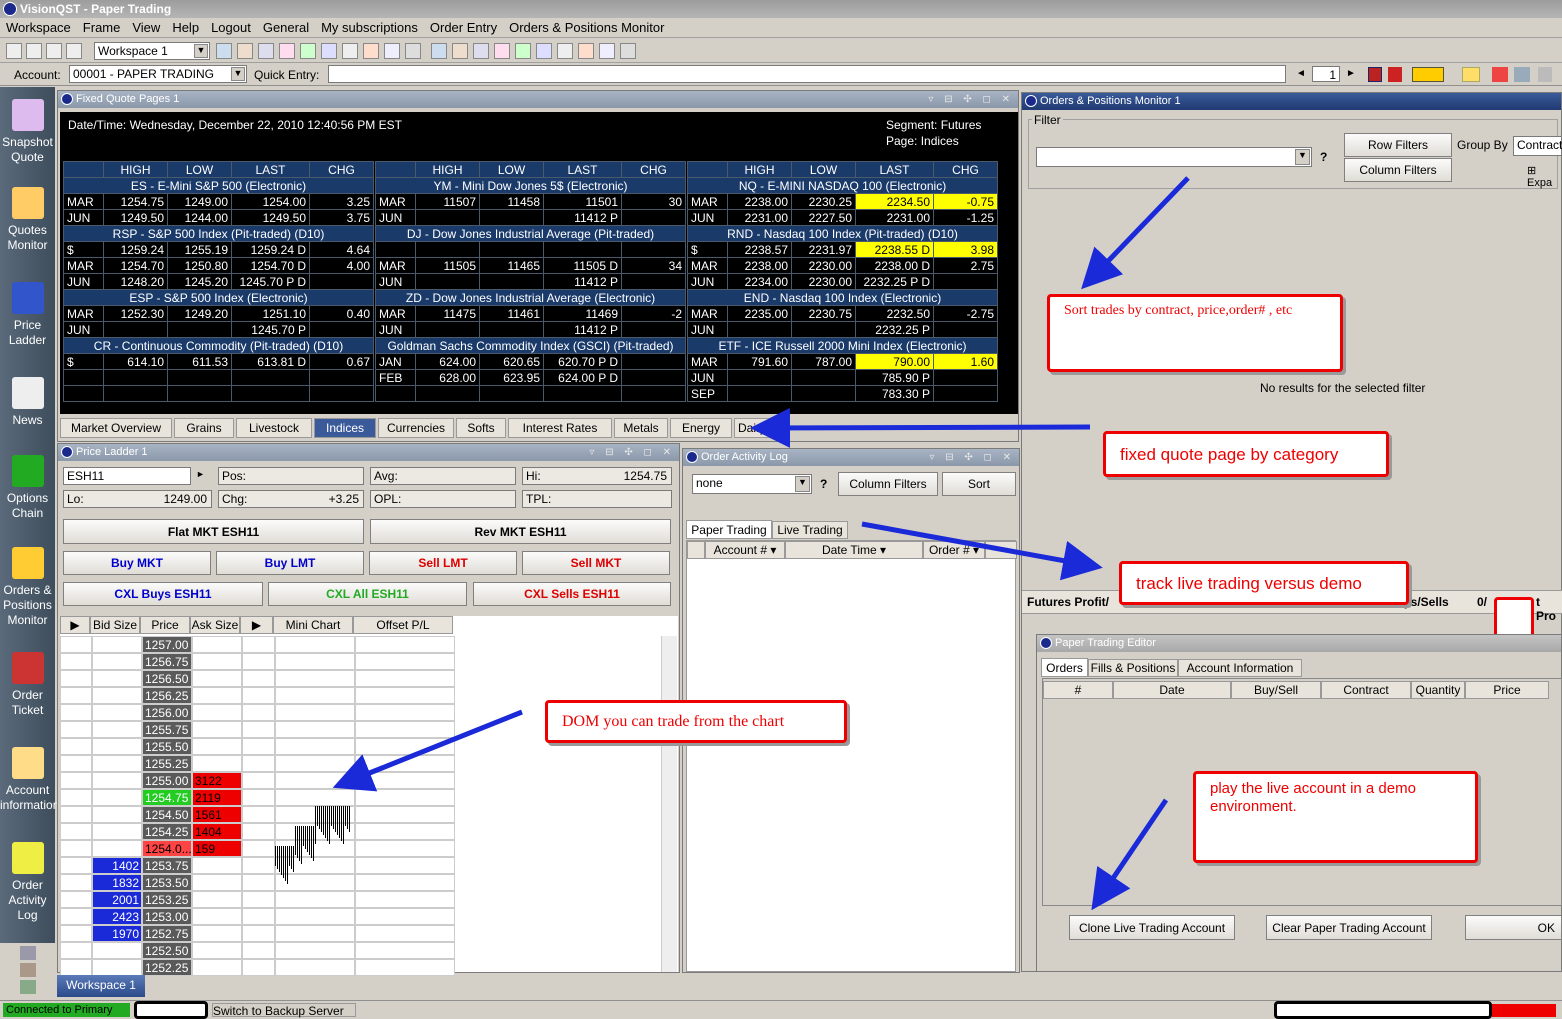  I want to click on news-icon, so click(628, 51).